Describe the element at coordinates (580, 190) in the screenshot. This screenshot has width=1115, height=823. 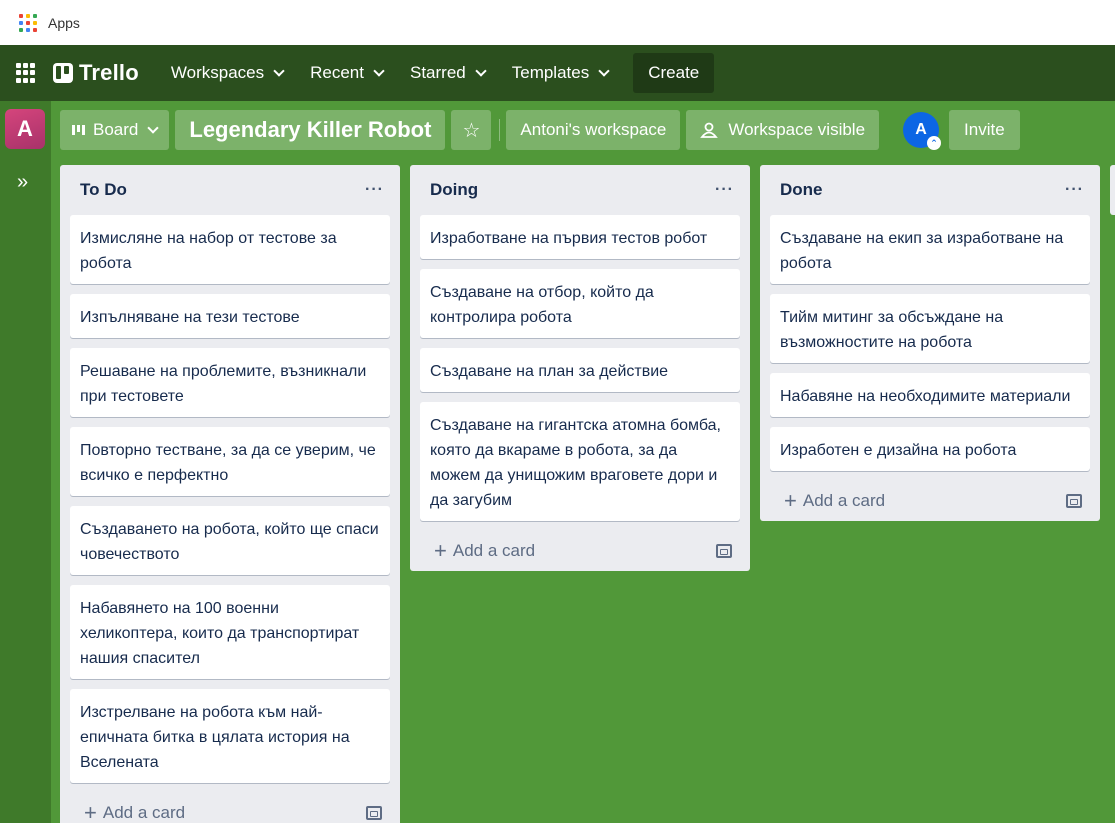
I see `list-header: Doing ···` at that location.